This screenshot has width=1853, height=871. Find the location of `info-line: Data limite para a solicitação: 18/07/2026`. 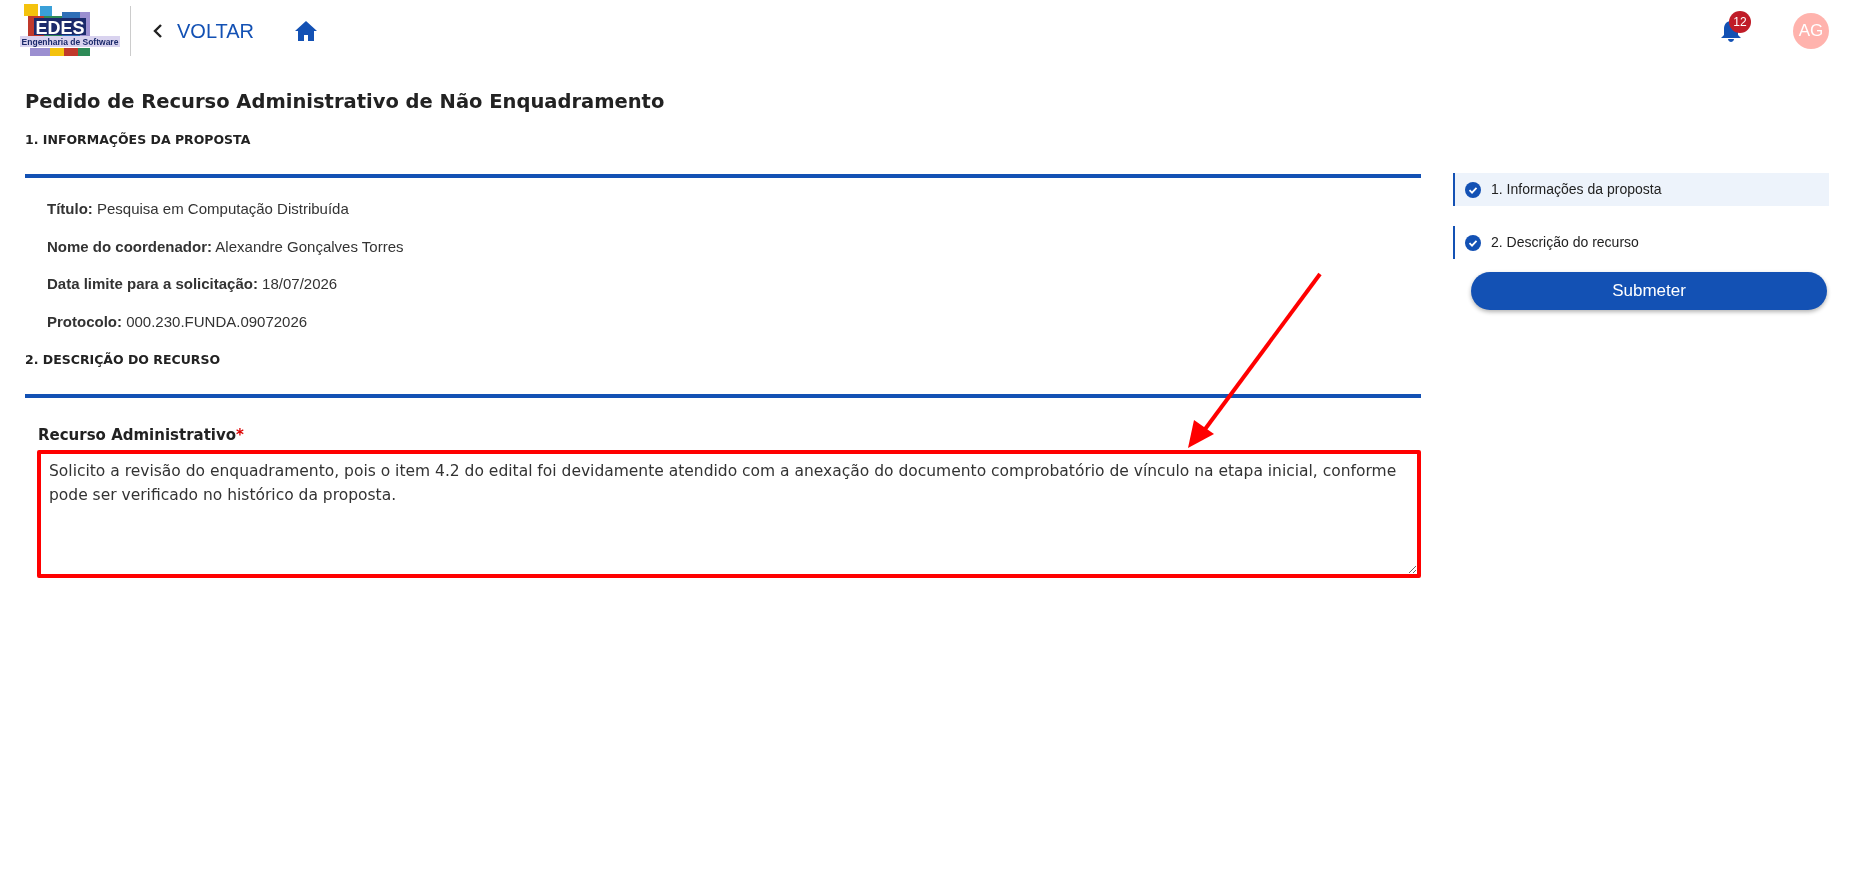

info-line: Data limite para a solicitação: 18/07/2026 is located at coordinates (193, 284).